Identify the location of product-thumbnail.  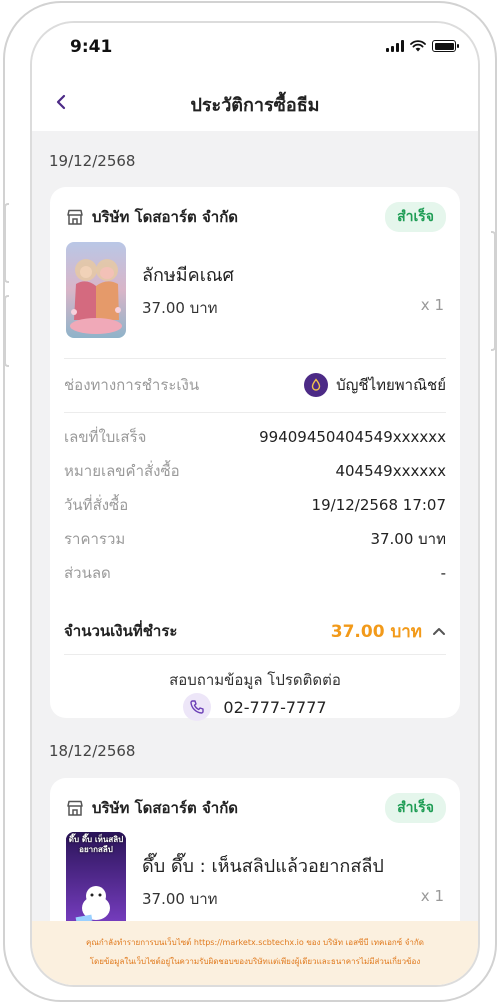
(96, 290).